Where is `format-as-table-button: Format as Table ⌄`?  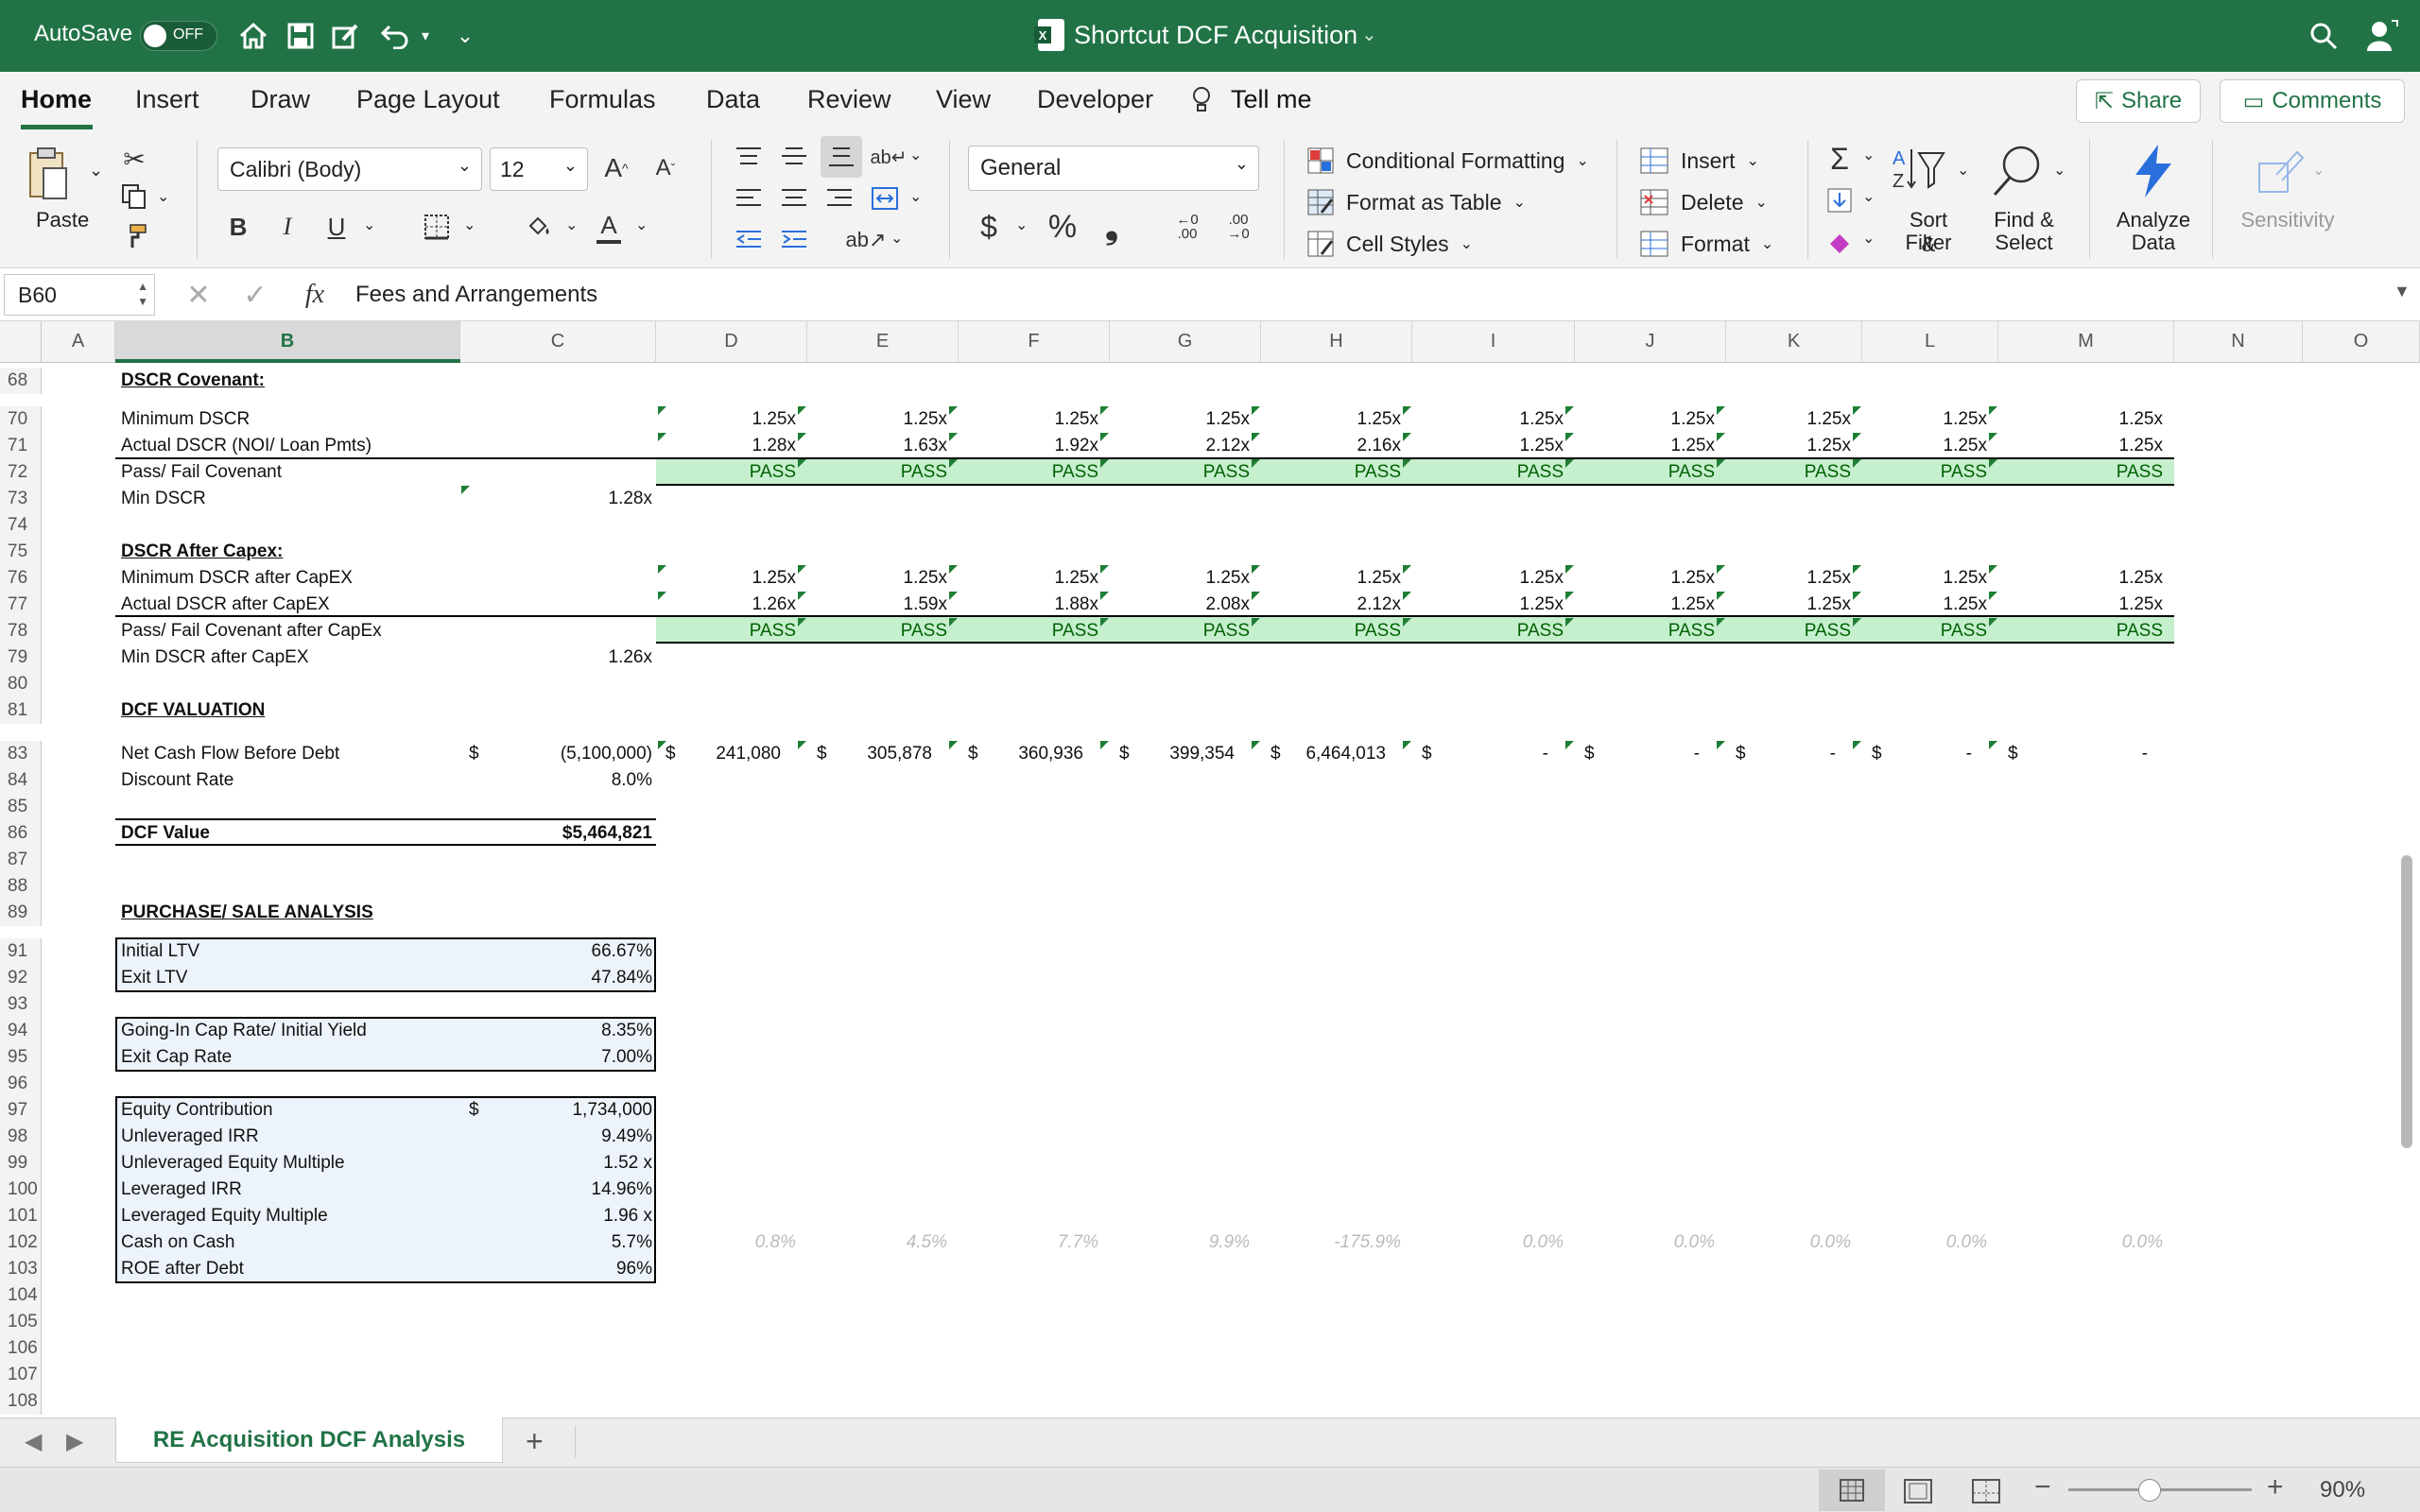
format-as-table-button: Format as Table ⌄ is located at coordinates (1416, 202).